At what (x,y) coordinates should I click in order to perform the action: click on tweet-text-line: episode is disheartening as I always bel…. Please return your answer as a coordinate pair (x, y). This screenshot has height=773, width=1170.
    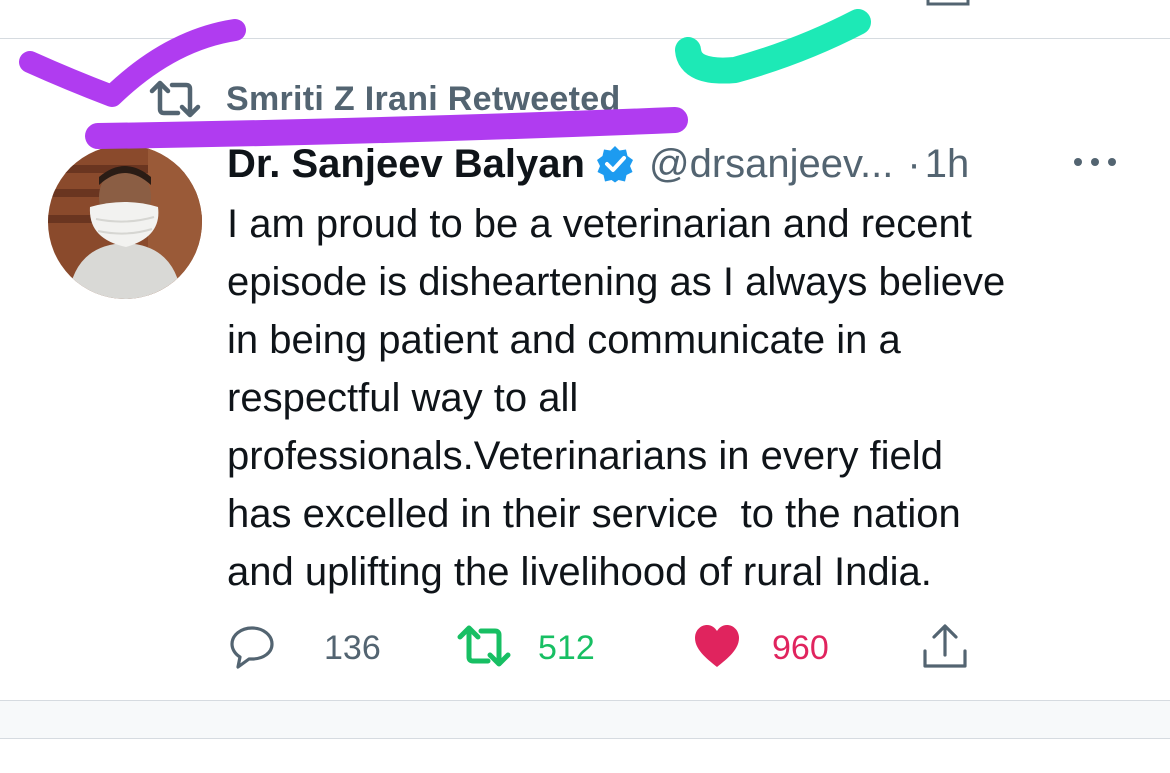
    Looking at the image, I should click on (616, 282).